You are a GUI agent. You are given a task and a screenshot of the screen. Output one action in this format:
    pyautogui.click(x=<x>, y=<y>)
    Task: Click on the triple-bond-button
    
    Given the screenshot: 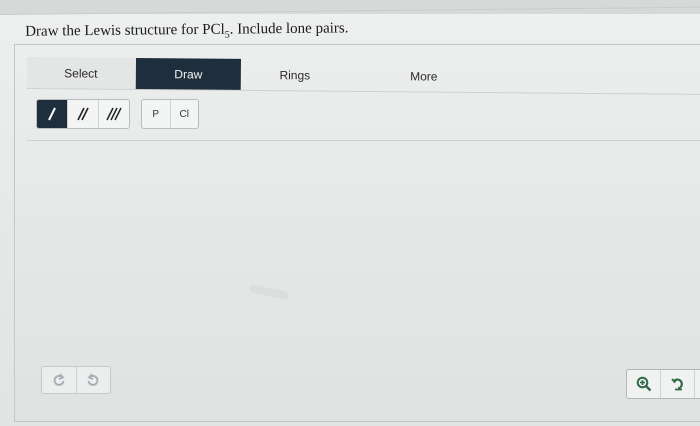 What is the action you would take?
    pyautogui.click(x=114, y=114)
    